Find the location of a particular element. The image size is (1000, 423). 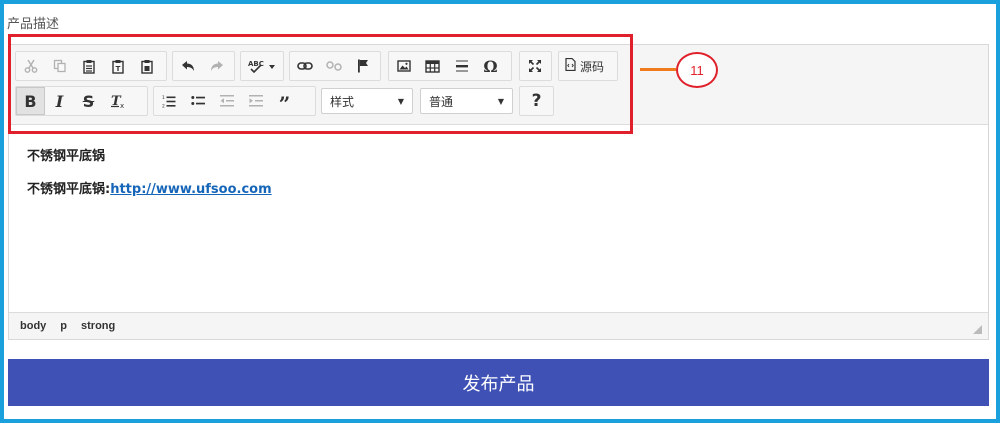

content-link: http://www.ufsoo.com is located at coordinates (190, 189).